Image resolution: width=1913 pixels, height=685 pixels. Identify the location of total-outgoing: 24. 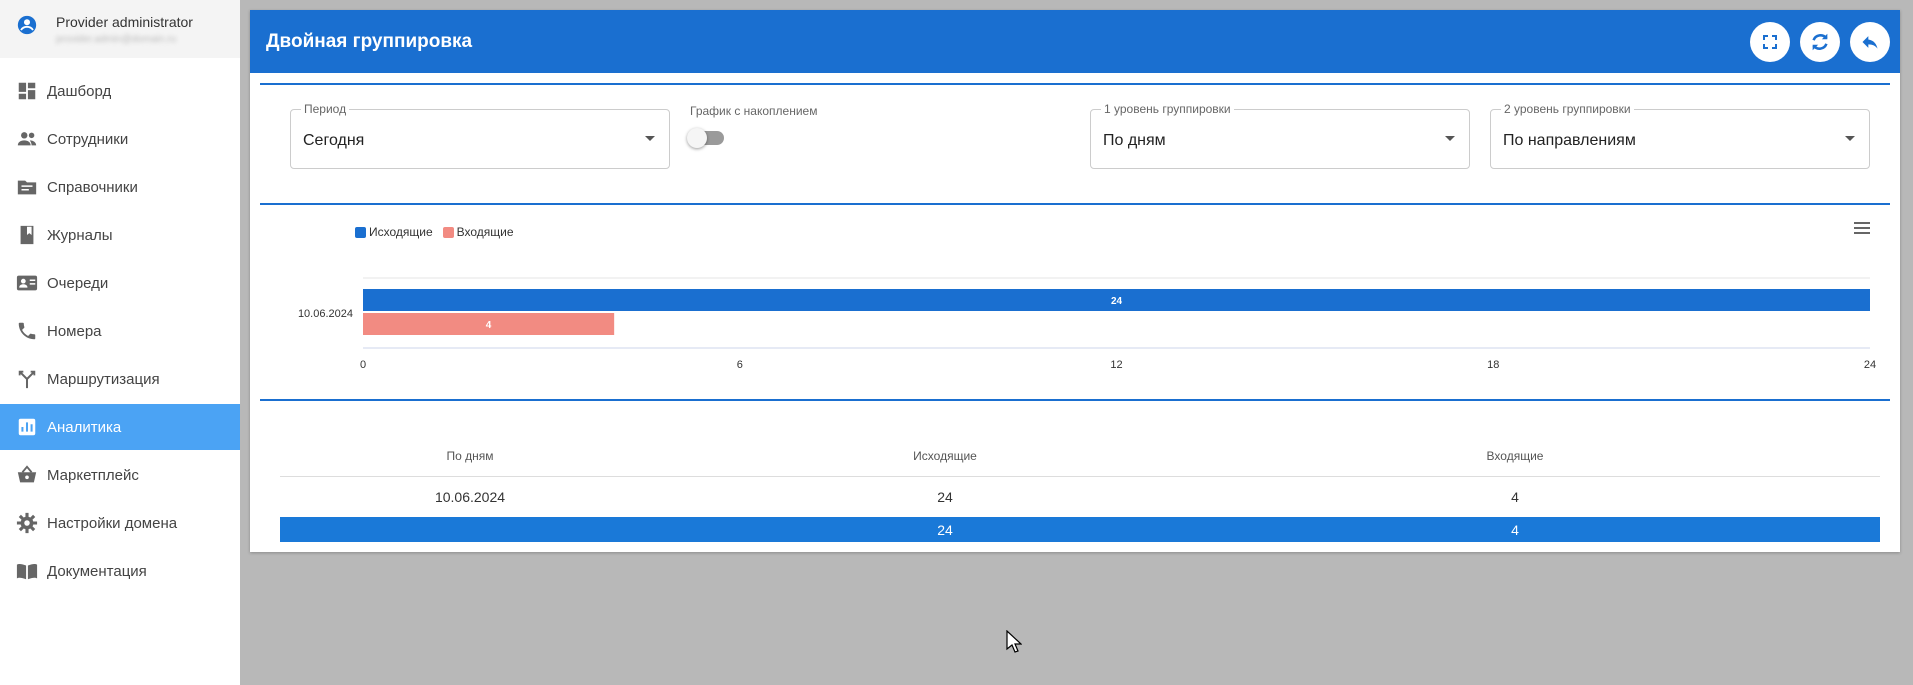
(945, 529).